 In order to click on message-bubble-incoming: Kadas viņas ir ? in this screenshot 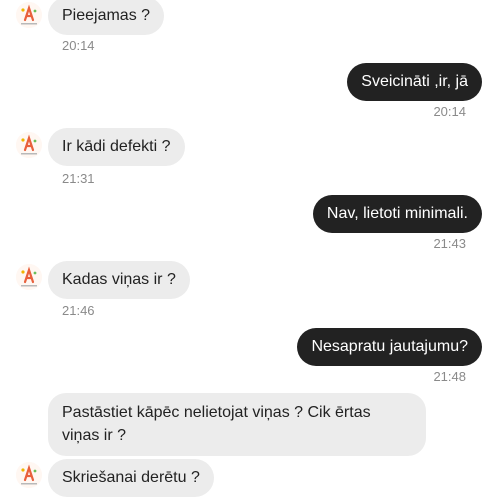, I will do `click(119, 280)`.